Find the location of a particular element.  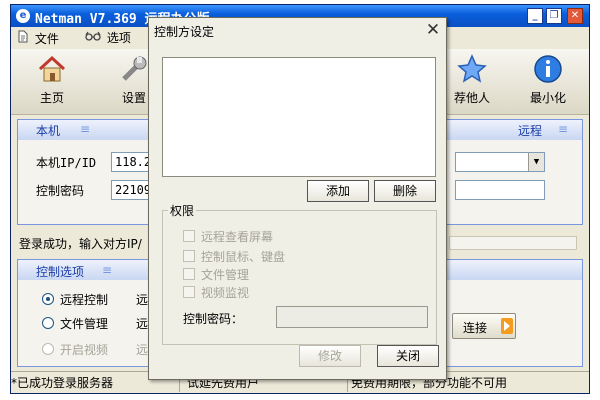

checkbox-video-monitor is located at coordinates (189, 292).